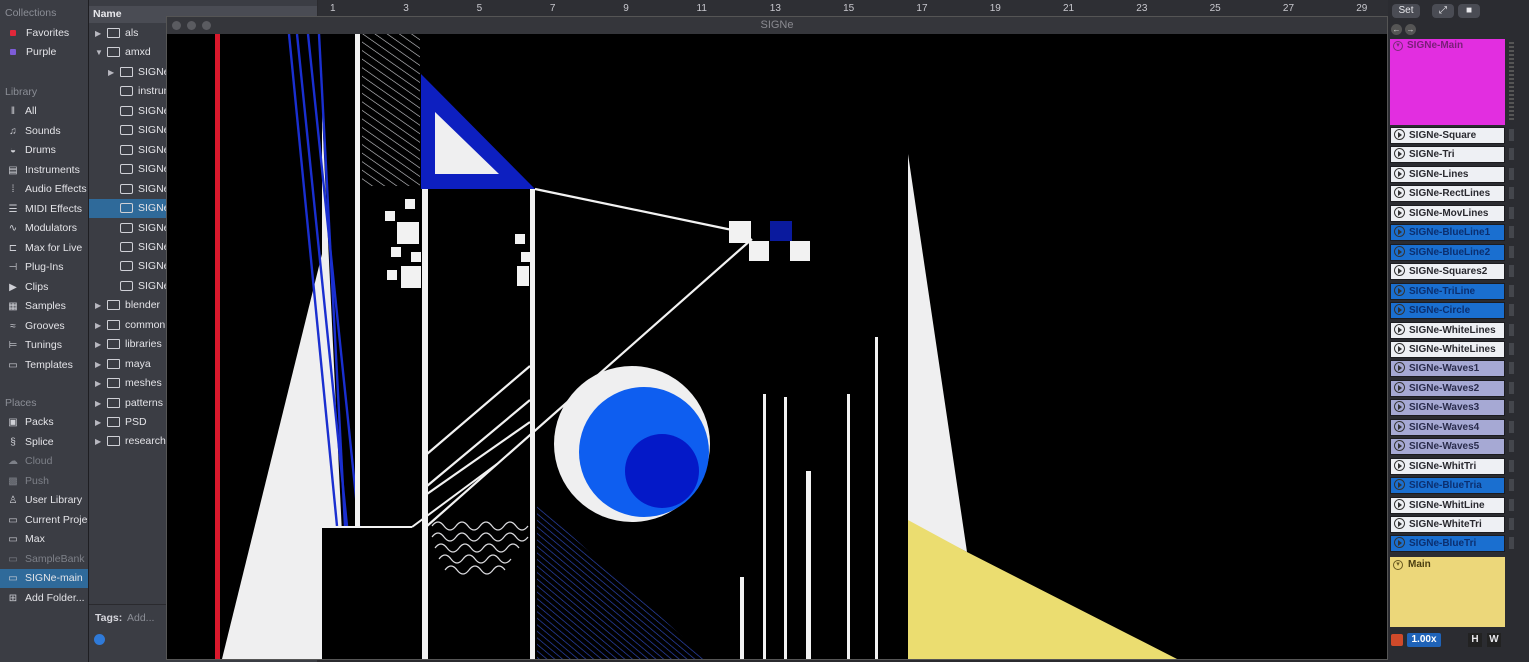 This screenshot has width=1529, height=662. What do you see at coordinates (1447, 174) in the screenshot?
I see `clip-slot: SIGNe-Lines` at bounding box center [1447, 174].